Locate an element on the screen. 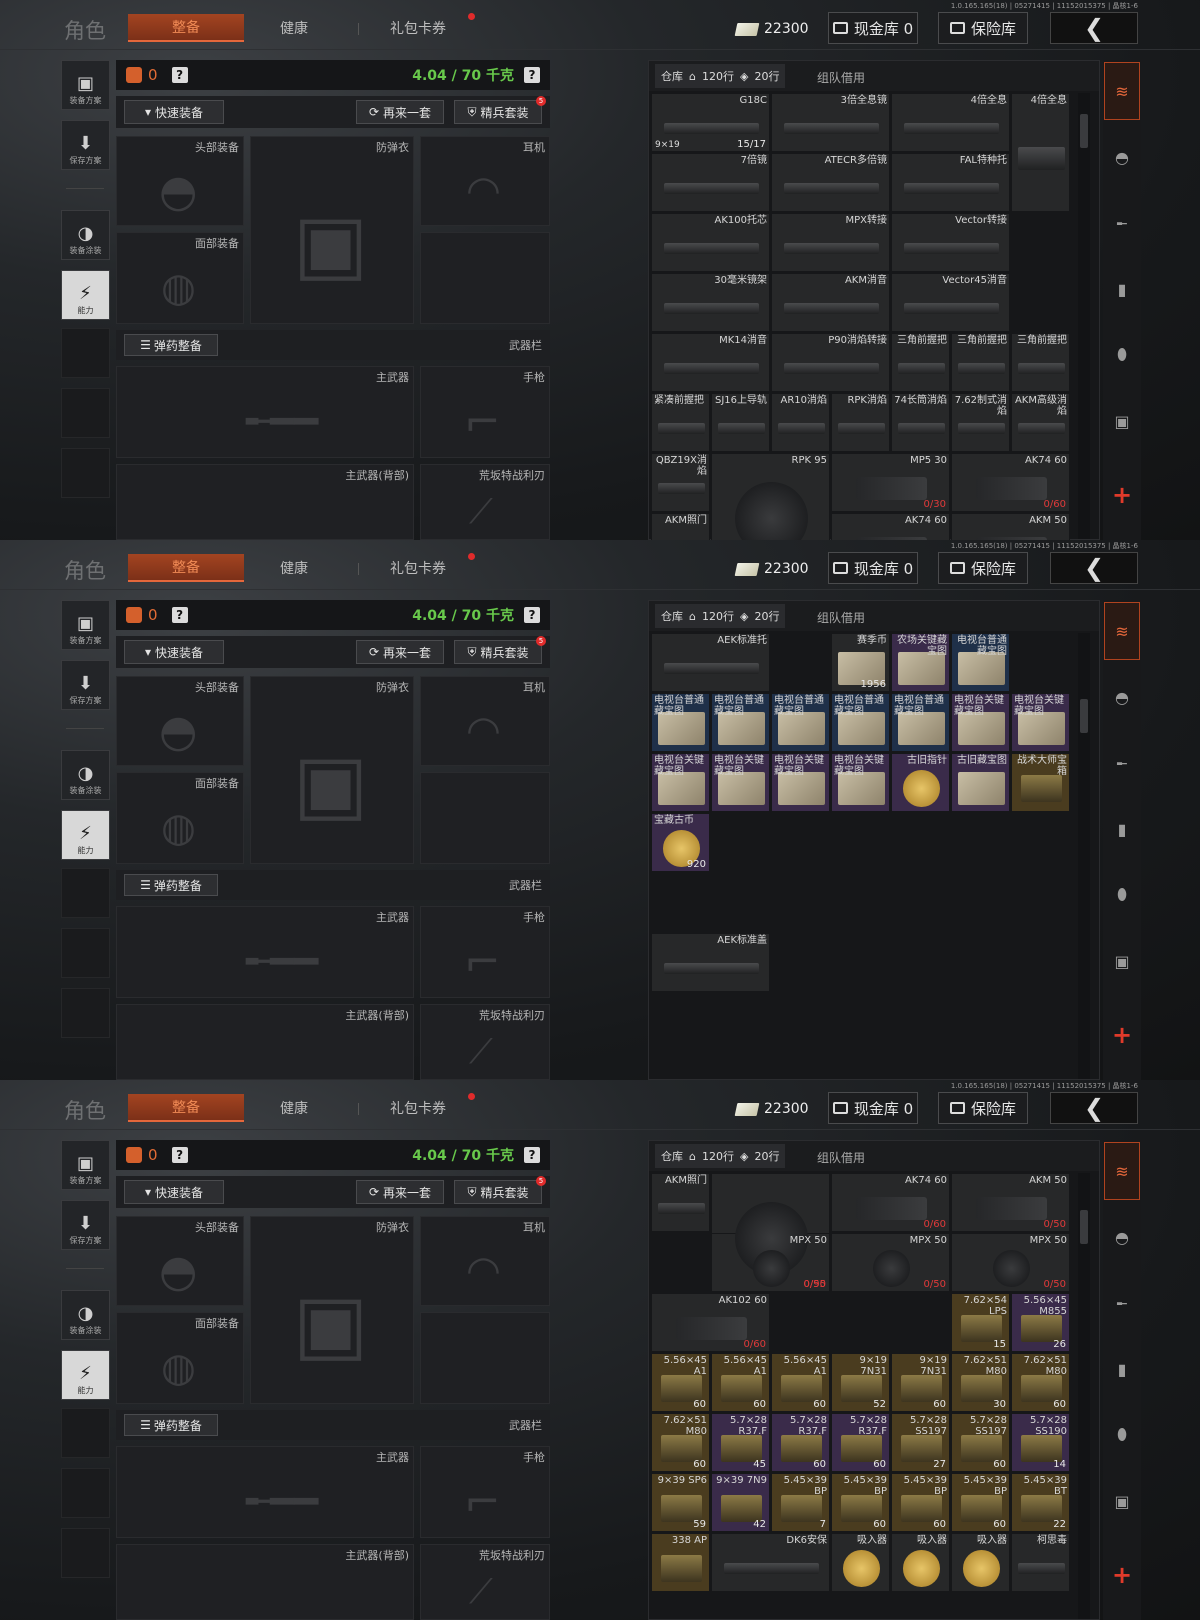  stash-item: 5.7×28 SS197 60 is located at coordinates (980, 1442).